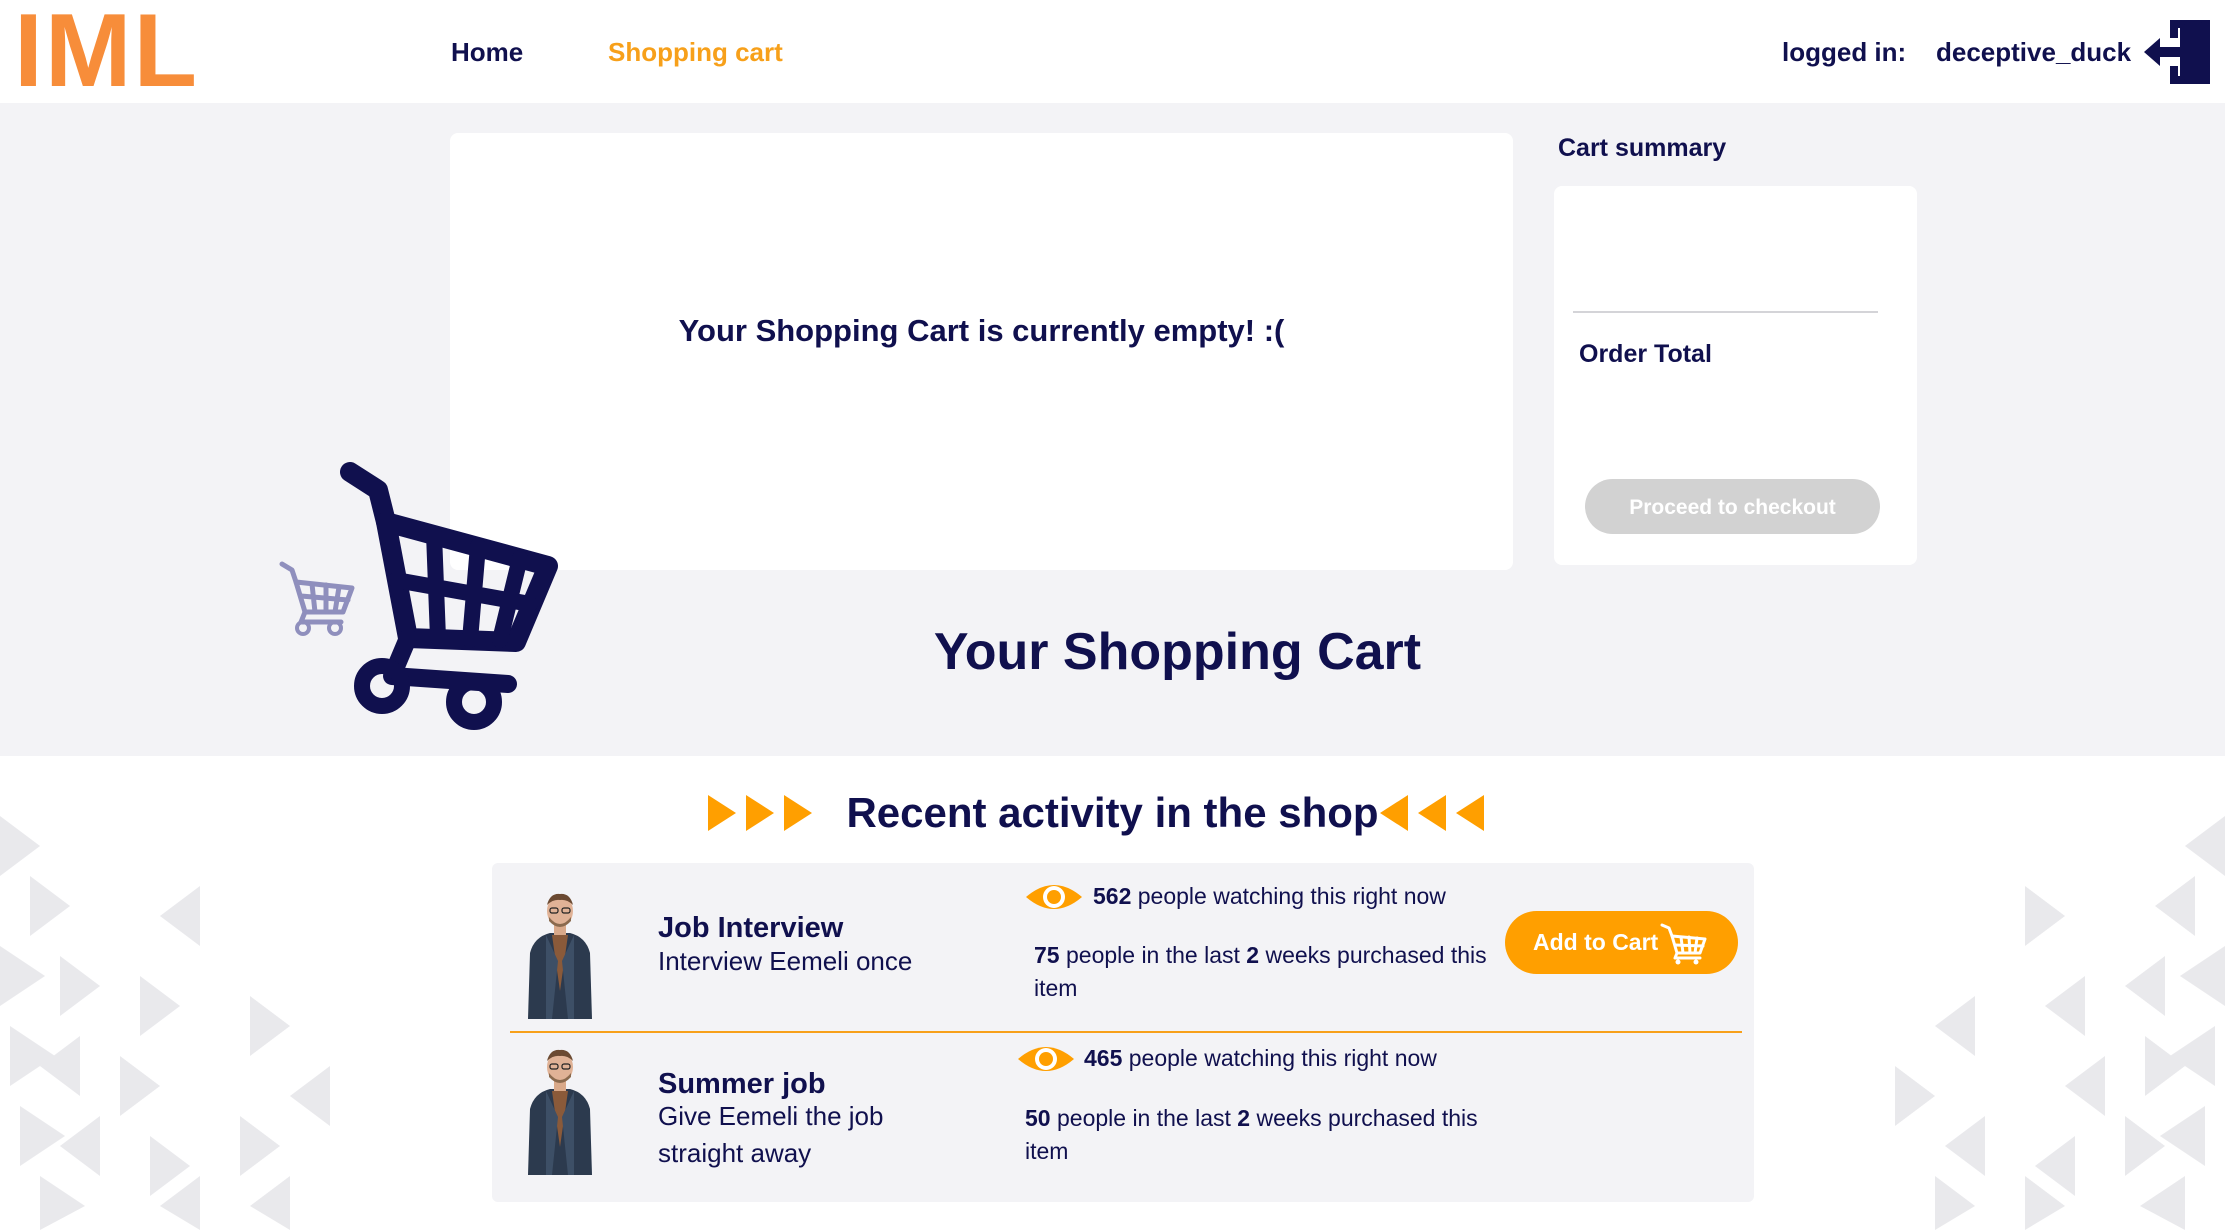  What do you see at coordinates (1844, 52) in the screenshot?
I see `logged-in-label: logged in:` at bounding box center [1844, 52].